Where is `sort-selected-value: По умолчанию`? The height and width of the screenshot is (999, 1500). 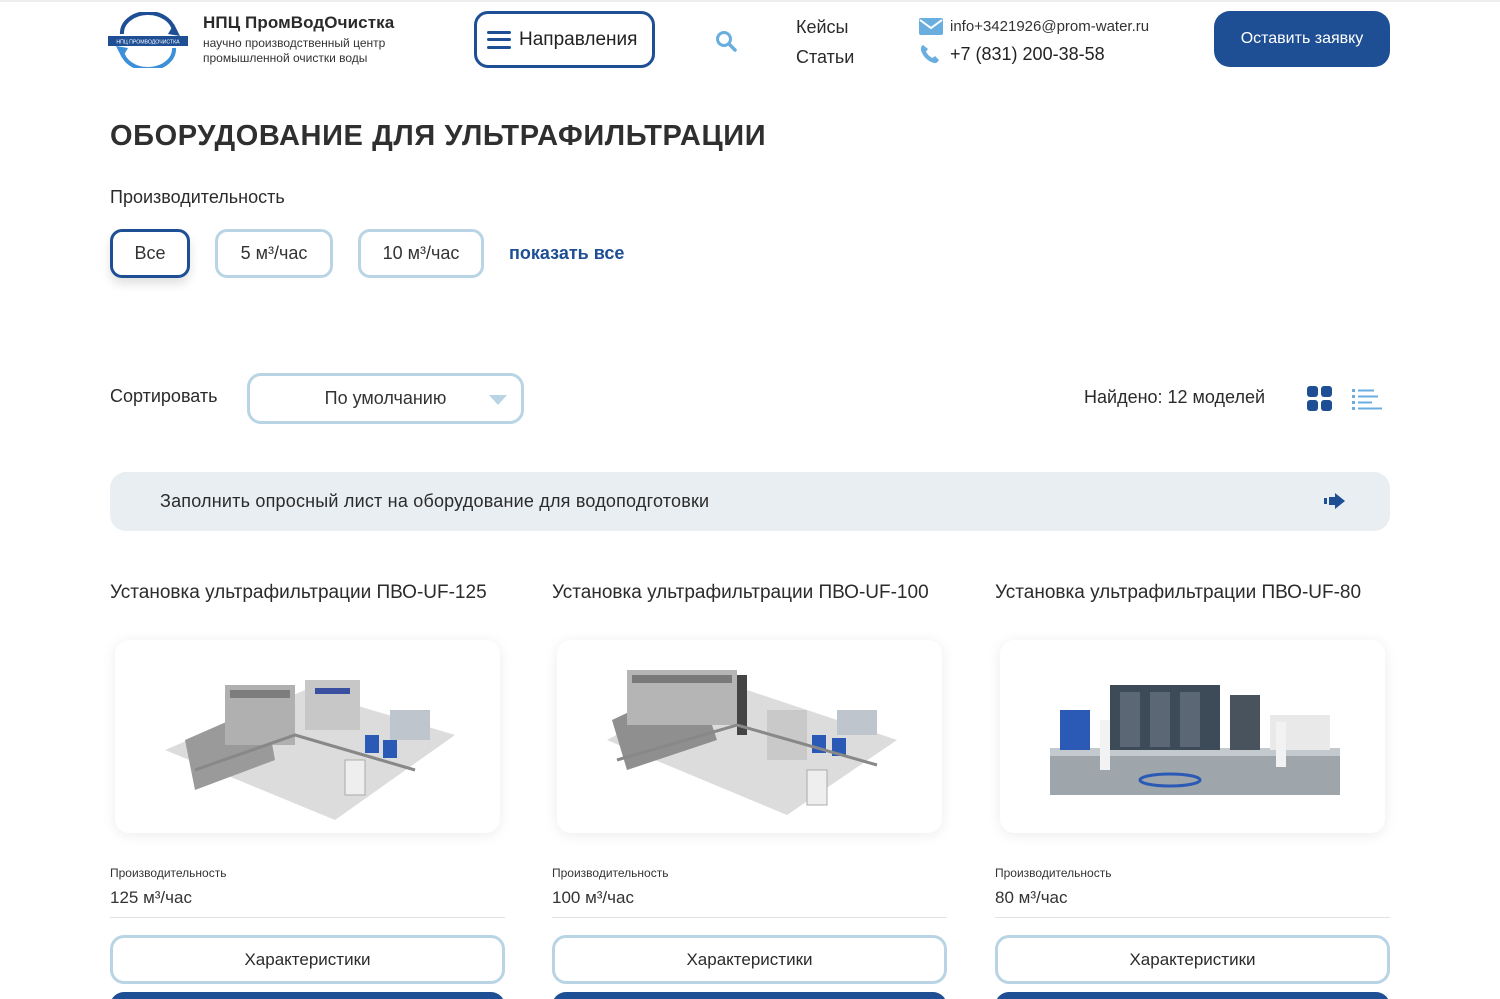 sort-selected-value: По умолчанию is located at coordinates (385, 398).